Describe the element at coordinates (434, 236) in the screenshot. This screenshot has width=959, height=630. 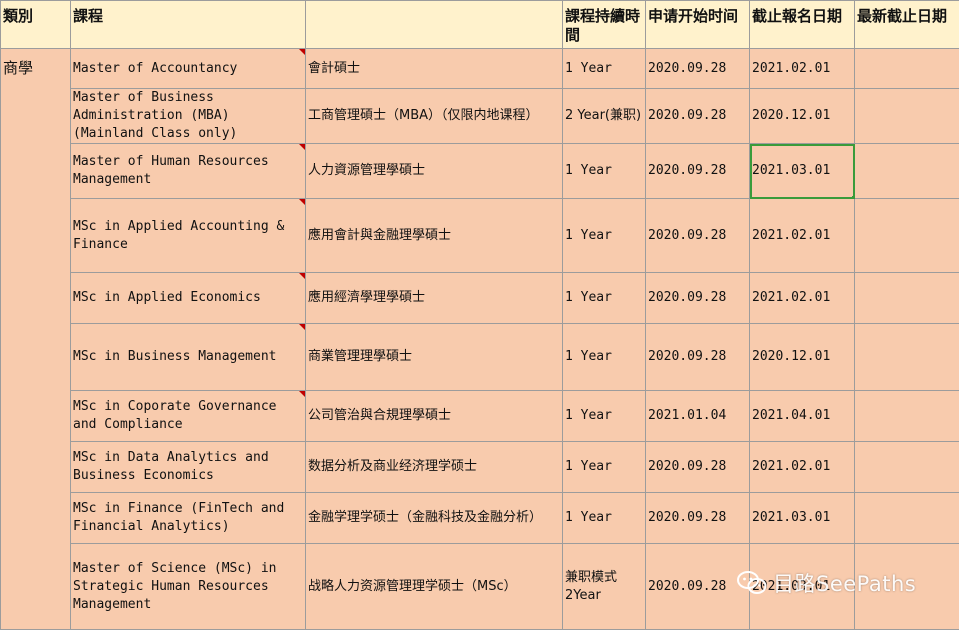
I see `course-cn-cell: 應用會計與金融理學碩士` at that location.